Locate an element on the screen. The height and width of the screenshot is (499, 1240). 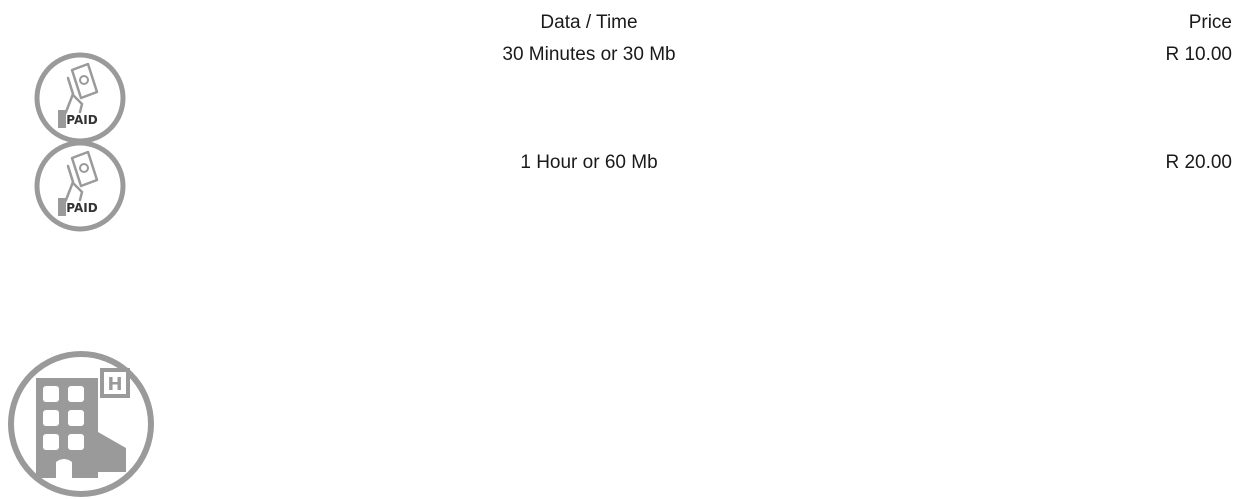
hotel-icon: H is located at coordinates (81, 424).